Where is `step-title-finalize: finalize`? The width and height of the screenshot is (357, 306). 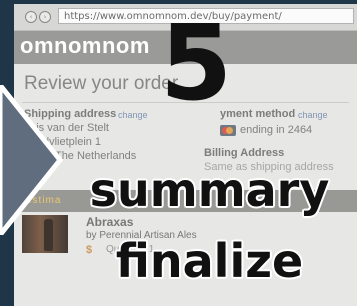 step-title-finalize: finalize is located at coordinates (209, 261).